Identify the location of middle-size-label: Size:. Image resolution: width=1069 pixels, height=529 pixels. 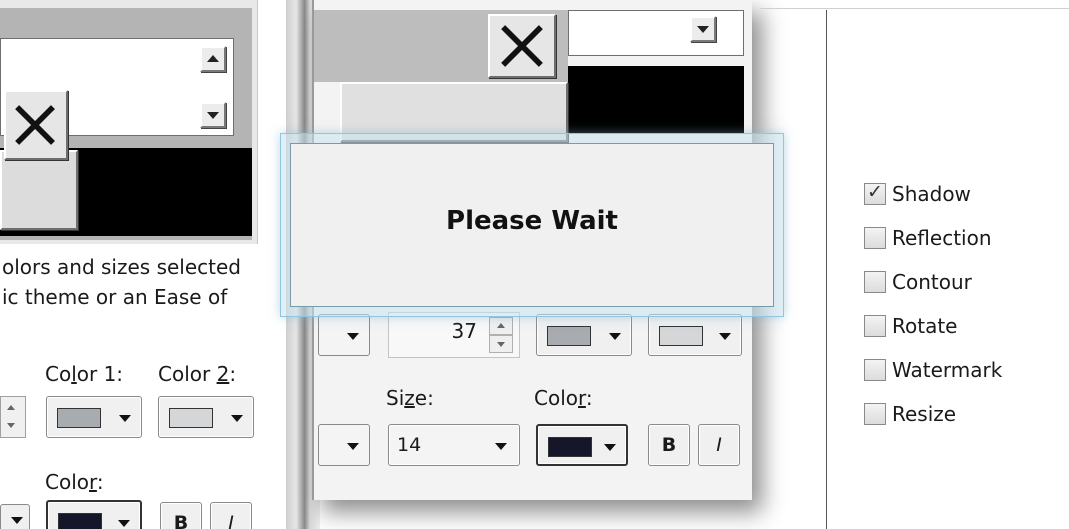
(410, 398).